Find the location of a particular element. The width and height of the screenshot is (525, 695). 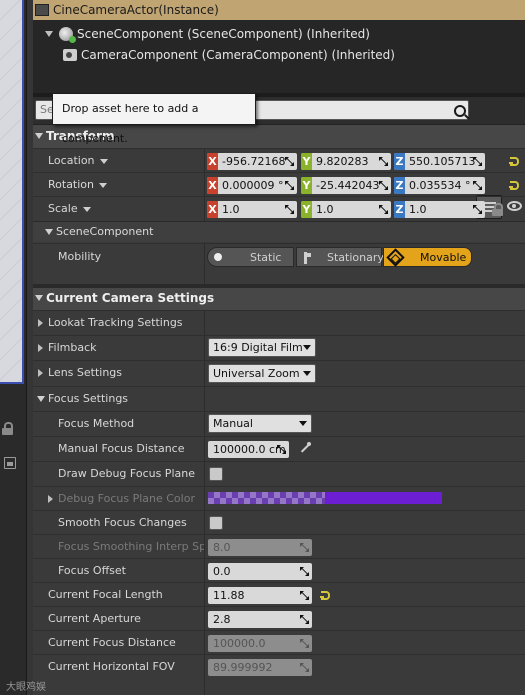

lens-settings-label: Lens Settings is located at coordinates (85, 372).